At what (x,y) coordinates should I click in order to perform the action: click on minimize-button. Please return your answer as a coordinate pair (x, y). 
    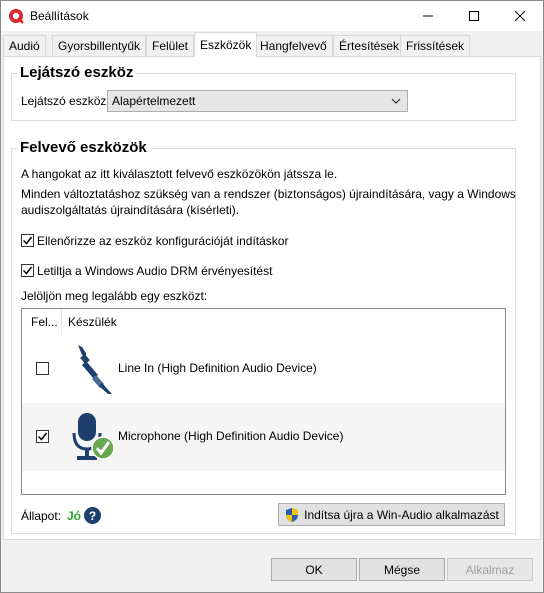
    Looking at the image, I should click on (428, 16).